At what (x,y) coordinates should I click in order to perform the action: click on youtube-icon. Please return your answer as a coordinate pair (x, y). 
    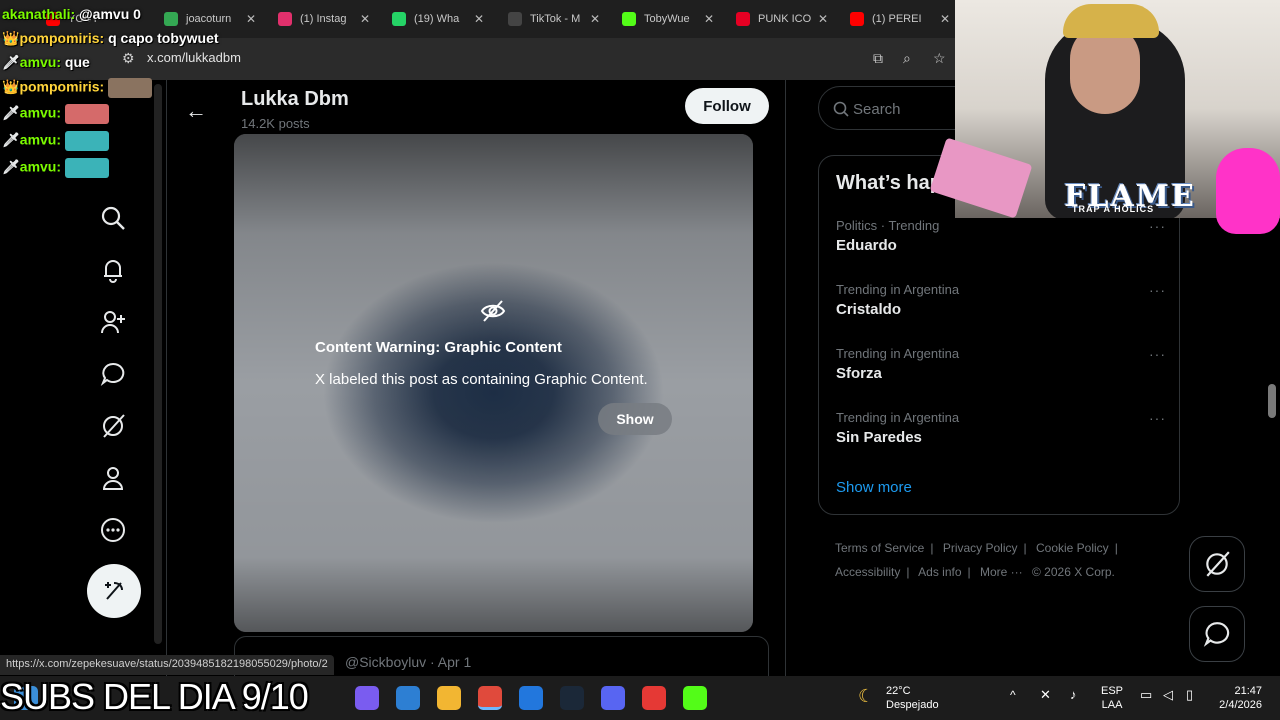
    Looking at the image, I should click on (857, 19).